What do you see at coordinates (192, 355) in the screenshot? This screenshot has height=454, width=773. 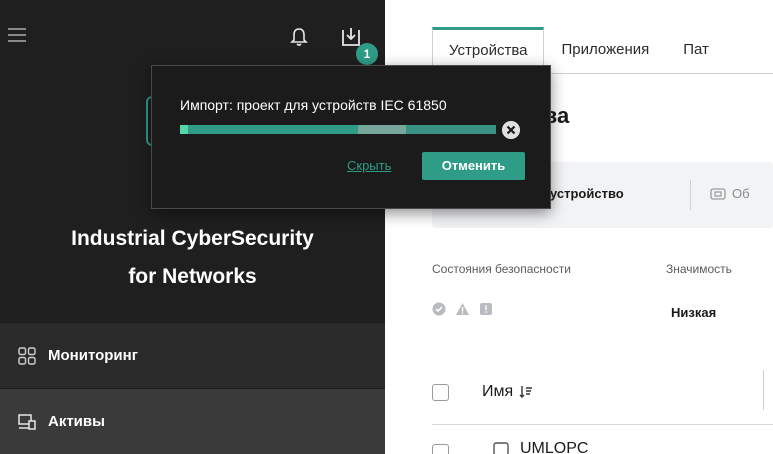 I see `sidebar-item-monitoring: Мониторинг` at bounding box center [192, 355].